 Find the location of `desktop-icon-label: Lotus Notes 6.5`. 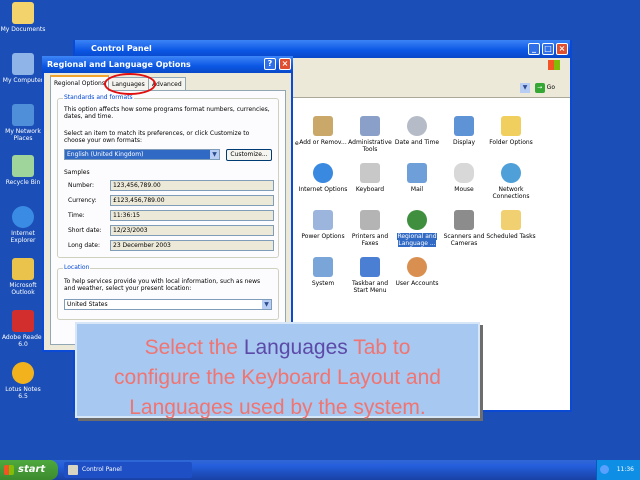

desktop-icon-label: Lotus Notes 6.5 is located at coordinates (23, 393).